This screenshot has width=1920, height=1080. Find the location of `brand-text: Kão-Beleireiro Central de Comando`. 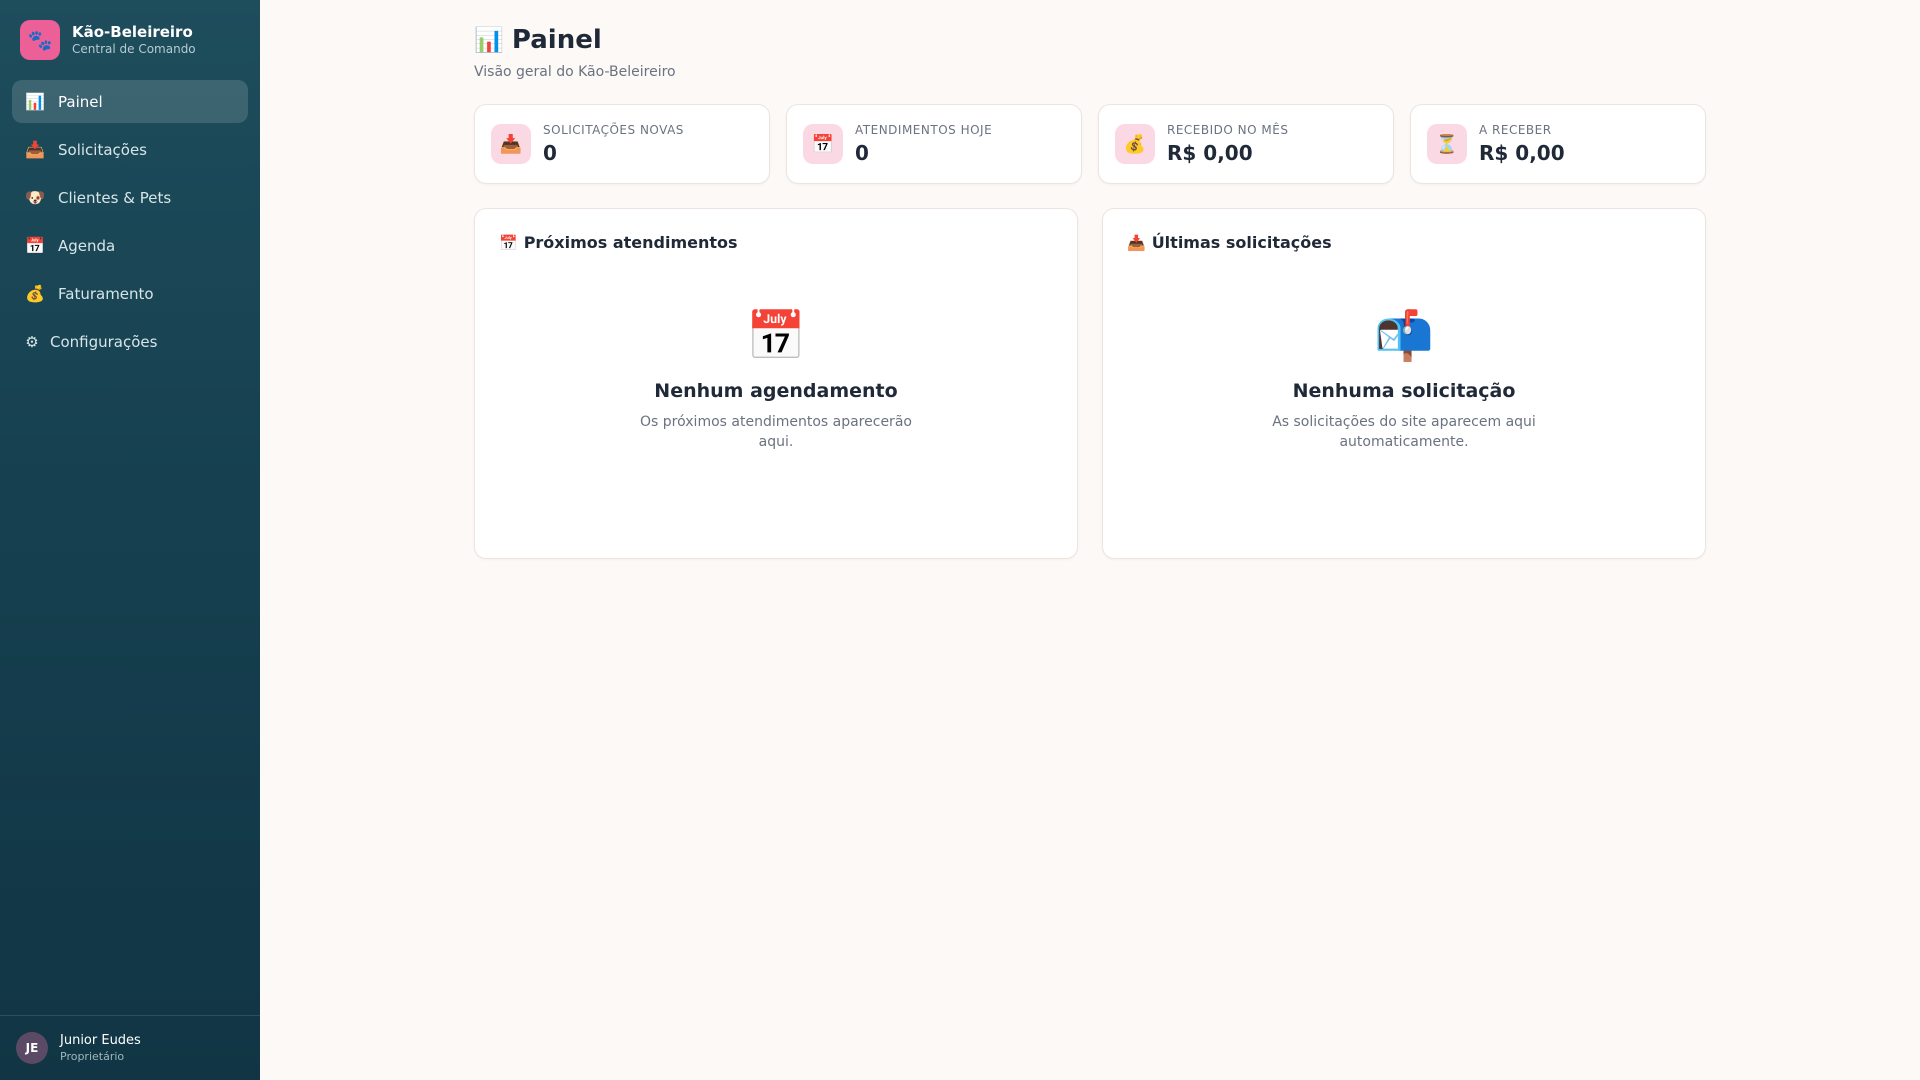

brand-text: Kão-Beleireiro Central de Comando is located at coordinates (134, 40).